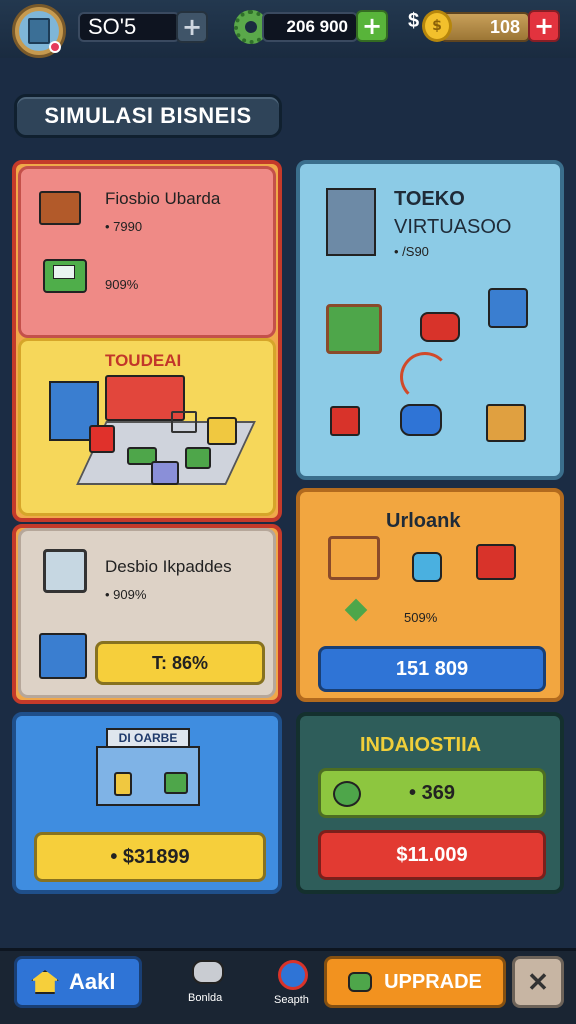  What do you see at coordinates (411, 251) in the screenshot?
I see `store-value: • /S90` at bounding box center [411, 251].